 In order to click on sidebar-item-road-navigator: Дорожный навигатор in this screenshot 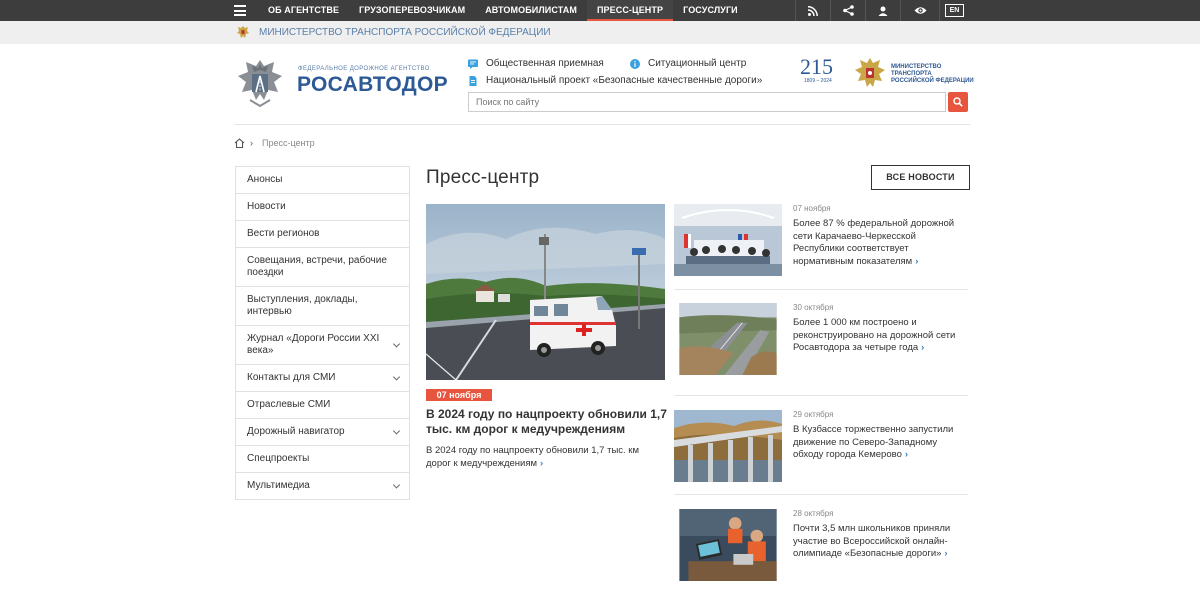, I will do `click(322, 432)`.